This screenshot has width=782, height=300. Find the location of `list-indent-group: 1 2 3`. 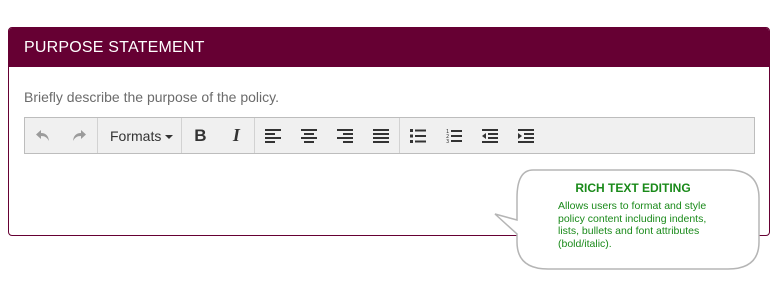

list-indent-group: 1 2 3 is located at coordinates (471, 135).